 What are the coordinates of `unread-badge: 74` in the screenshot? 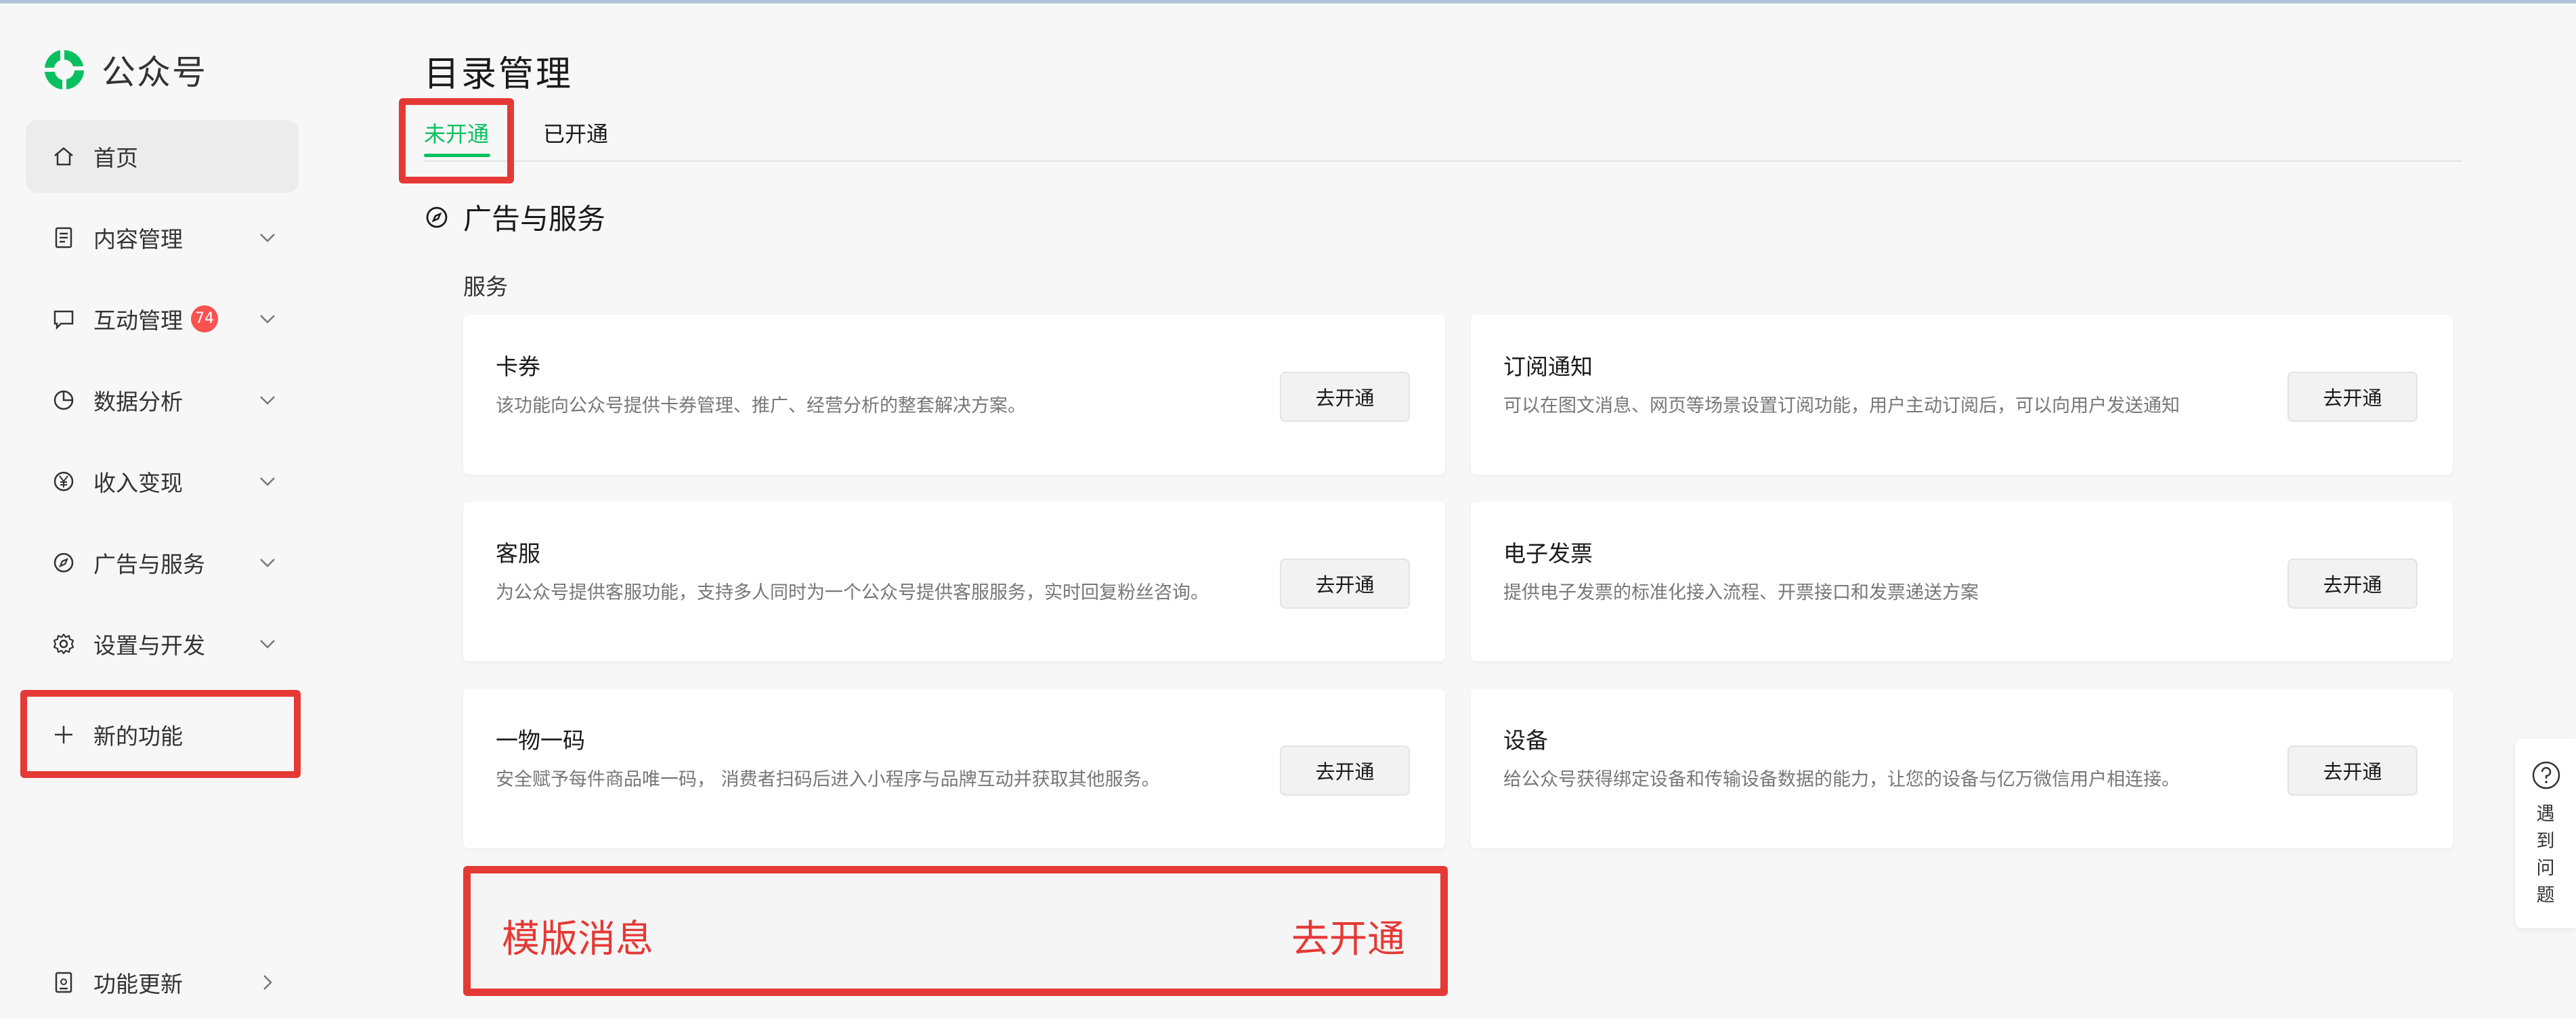 It's located at (204, 318).